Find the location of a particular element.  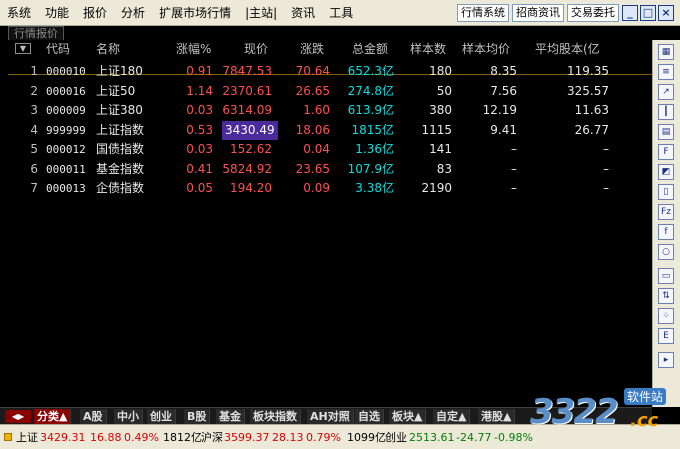

tab-hk-stocks: 港股▲ is located at coordinates (497, 416).